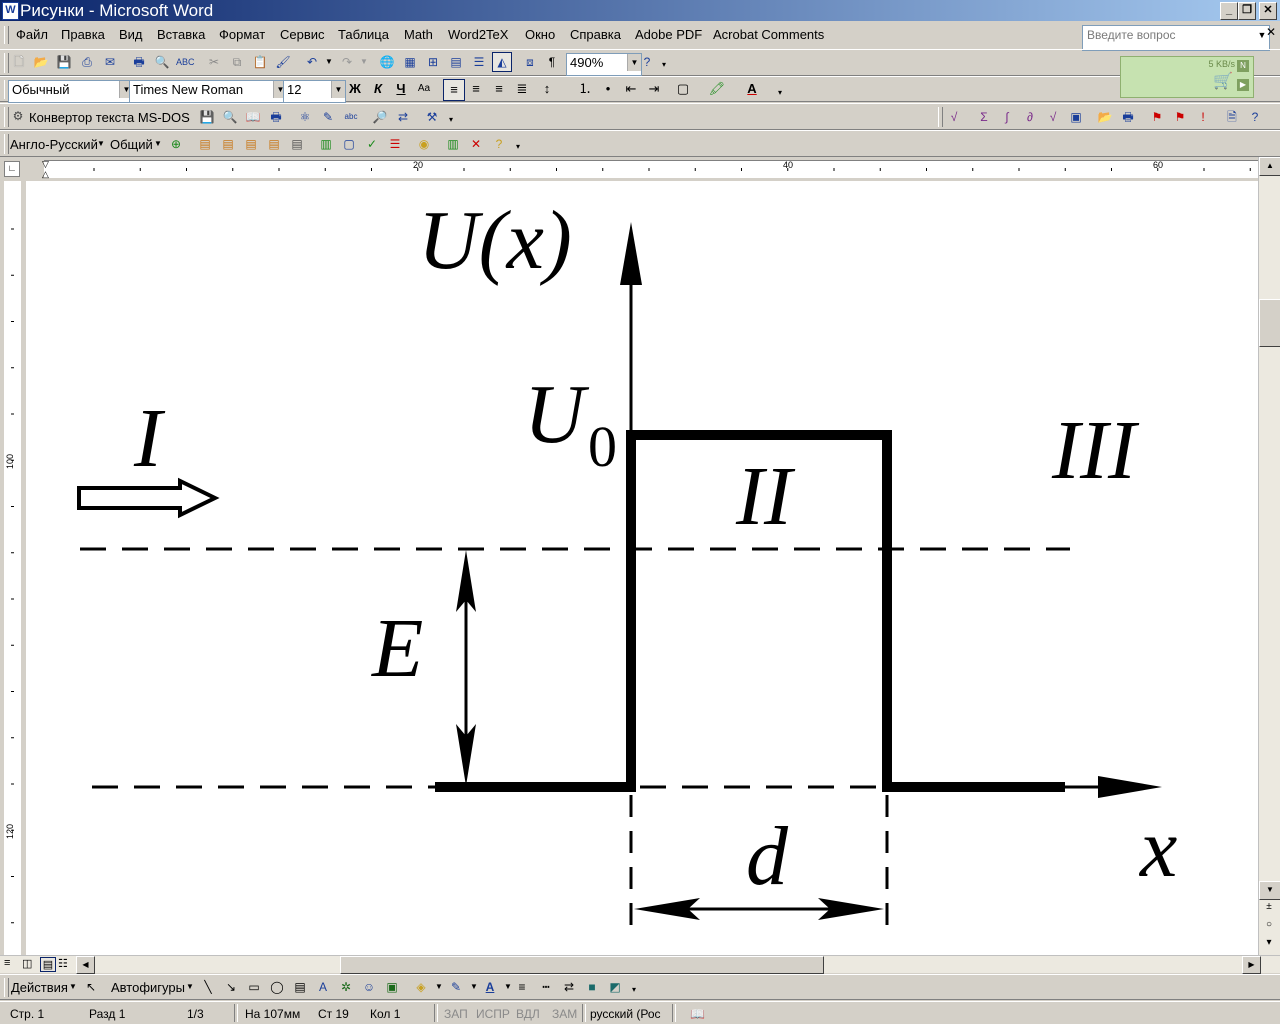  Describe the element at coordinates (312, 62) in the screenshot. I see `undo-icon: ↶` at that location.